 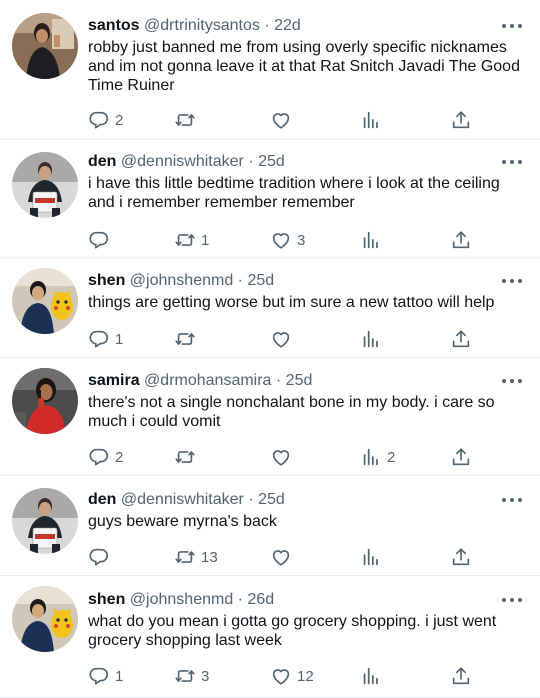 I want to click on tweet-actions: 1, so click(x=270, y=339).